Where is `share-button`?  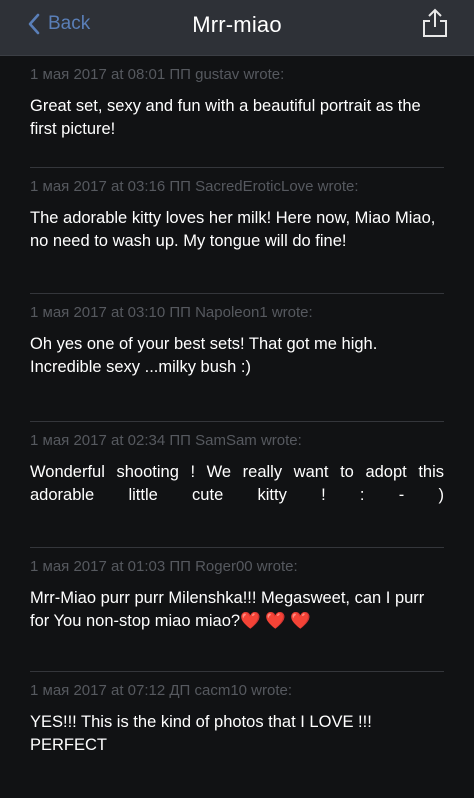 share-button is located at coordinates (435, 23).